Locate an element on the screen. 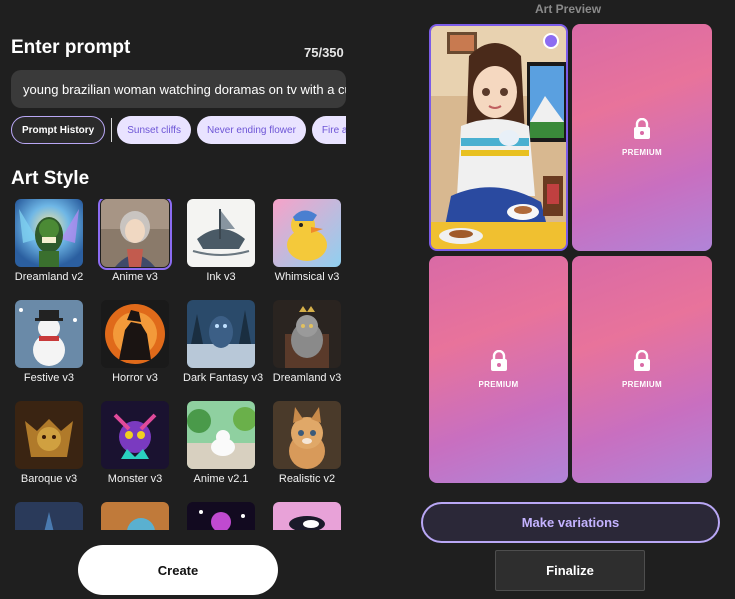 Image resolution: width=735 pixels, height=599 pixels. style-label: Festive v3 is located at coordinates (49, 378).